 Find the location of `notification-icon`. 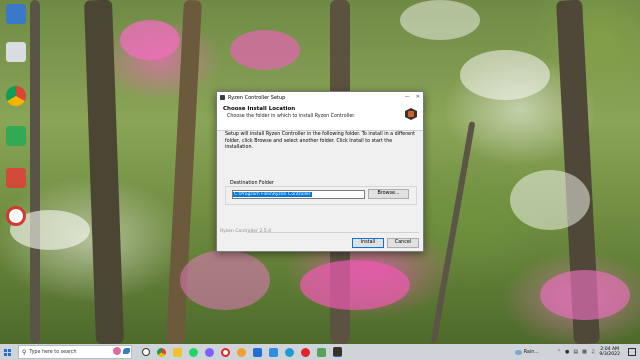

notification-icon is located at coordinates (632, 352).